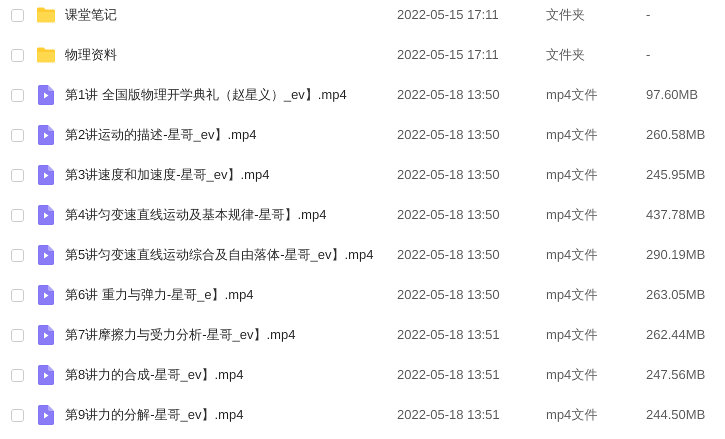 This screenshot has width=725, height=439. What do you see at coordinates (676, 255) in the screenshot?
I see `file-size: 290.19MB` at bounding box center [676, 255].